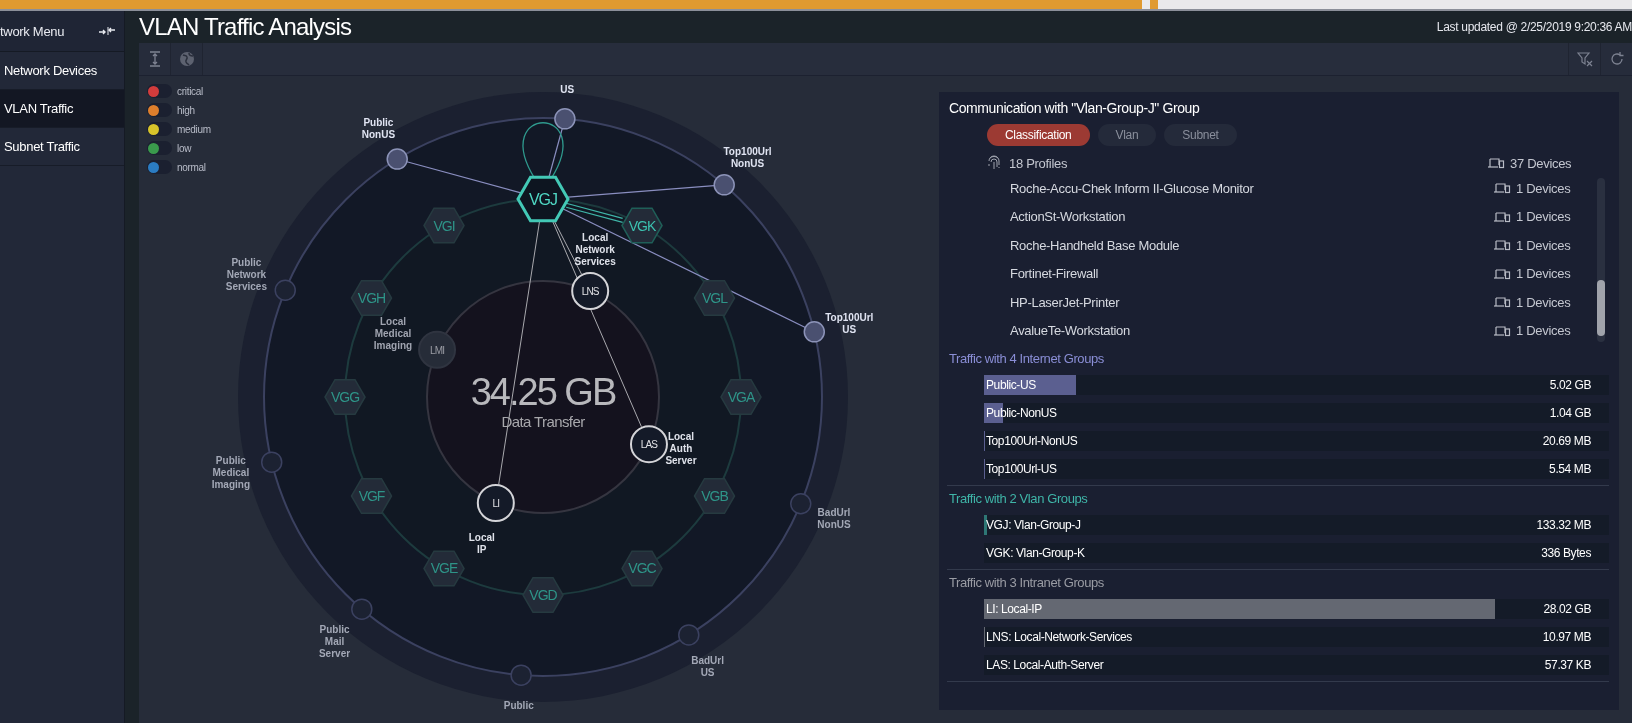 The width and height of the screenshot is (1632, 723). What do you see at coordinates (1601, 260) in the screenshot?
I see `scrollbar` at bounding box center [1601, 260].